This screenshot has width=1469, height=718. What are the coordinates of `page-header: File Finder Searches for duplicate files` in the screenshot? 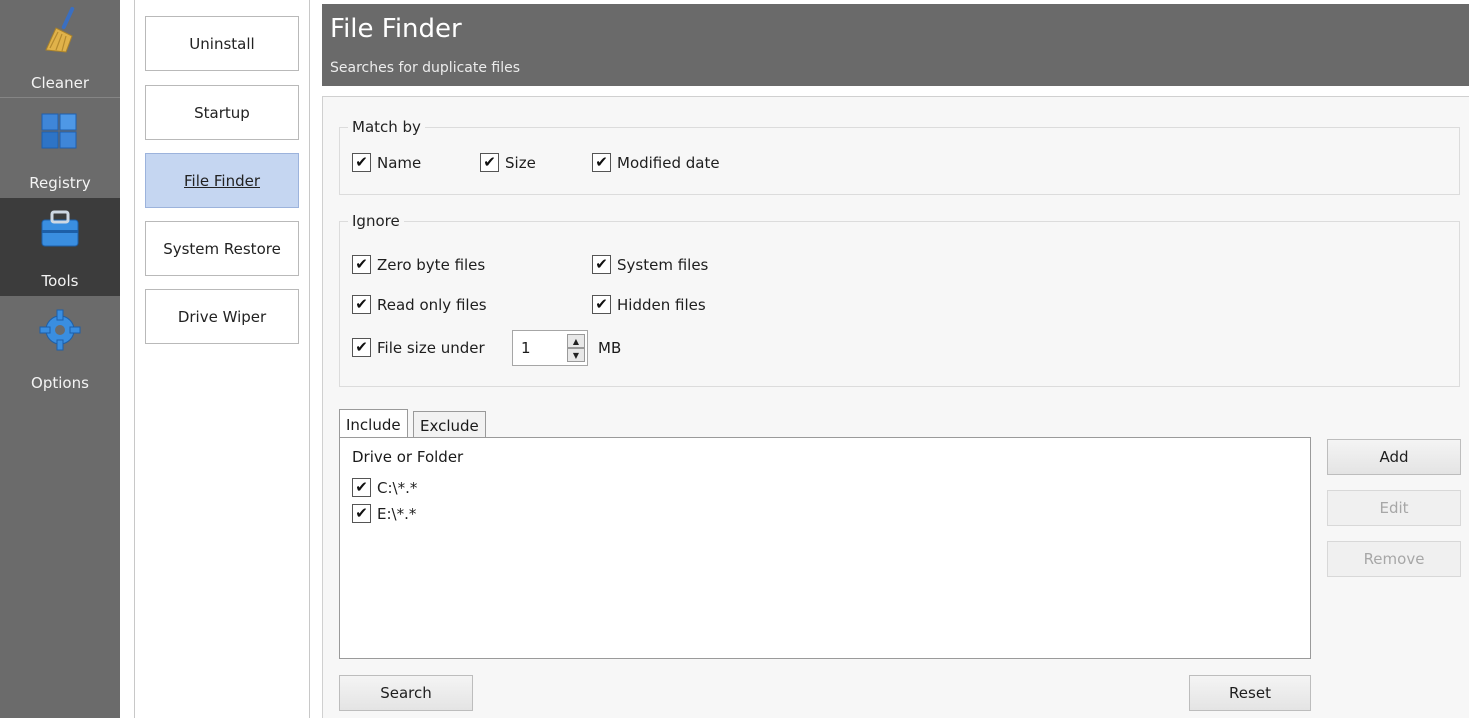 It's located at (895, 45).